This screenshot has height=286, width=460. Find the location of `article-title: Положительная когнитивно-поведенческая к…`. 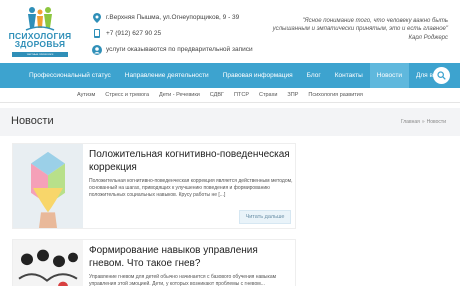

article-title: Положительная когнитивно-поведенческая к… is located at coordinates (191, 161).